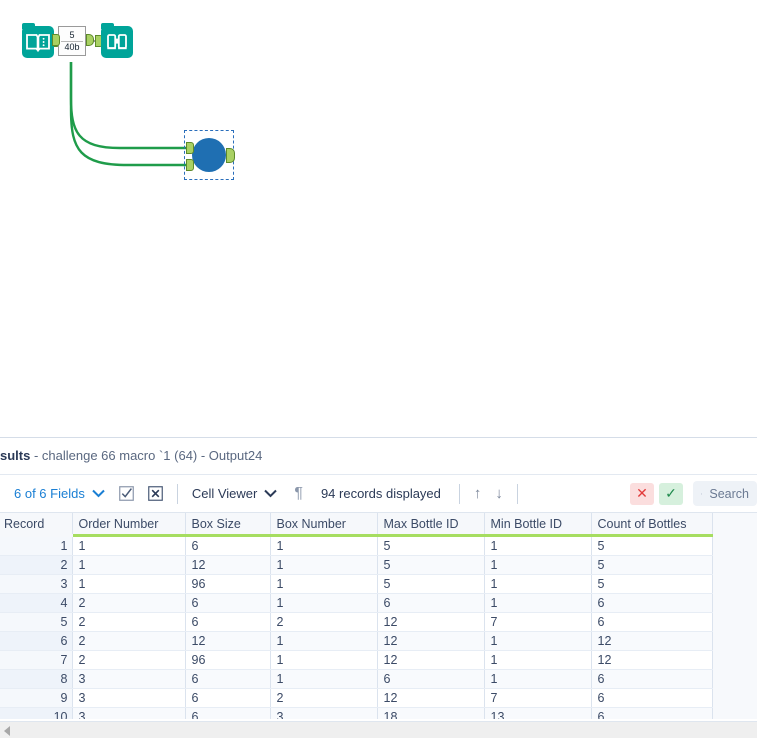  I want to click on horizontal-scrollbar, so click(378, 729).